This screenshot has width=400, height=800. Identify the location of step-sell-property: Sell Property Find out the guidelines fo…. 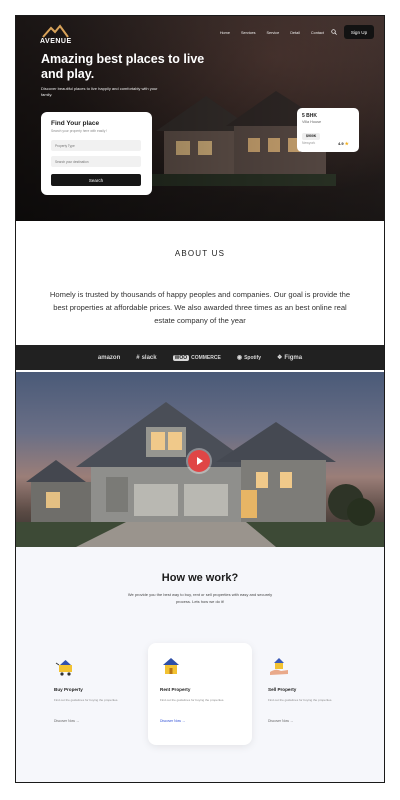
(308, 694).